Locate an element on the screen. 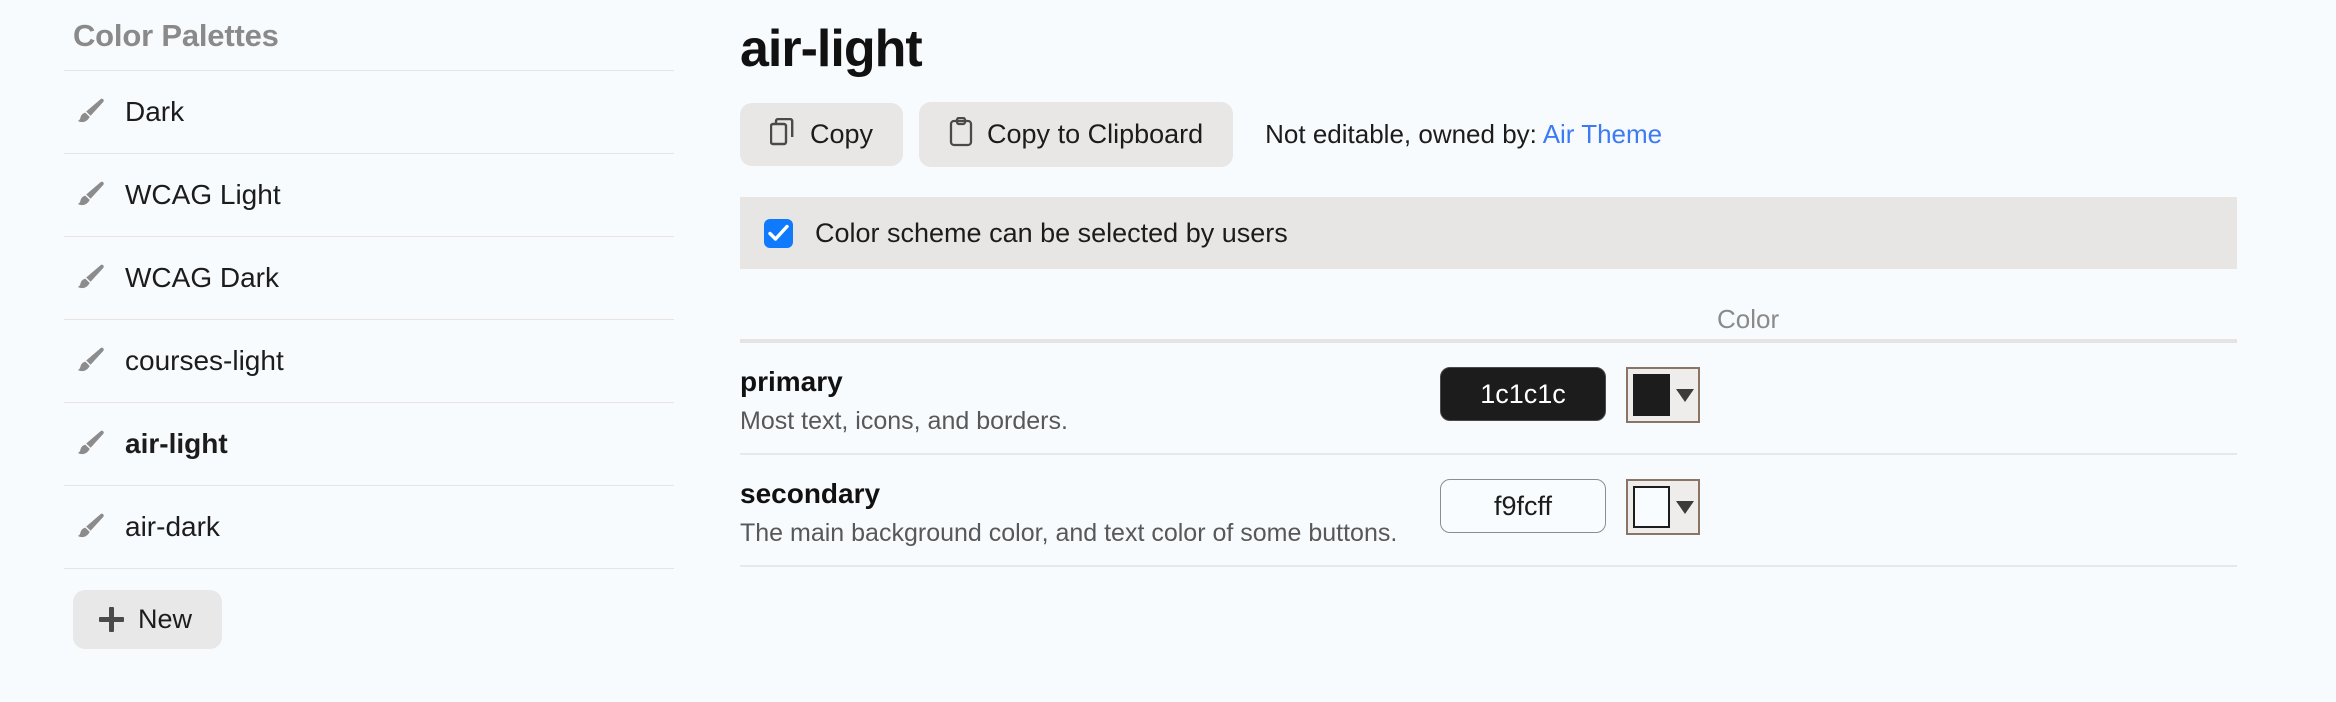 The height and width of the screenshot is (702, 2336). palette-list-item-wcag-light: WCAG Light is located at coordinates (369, 195).